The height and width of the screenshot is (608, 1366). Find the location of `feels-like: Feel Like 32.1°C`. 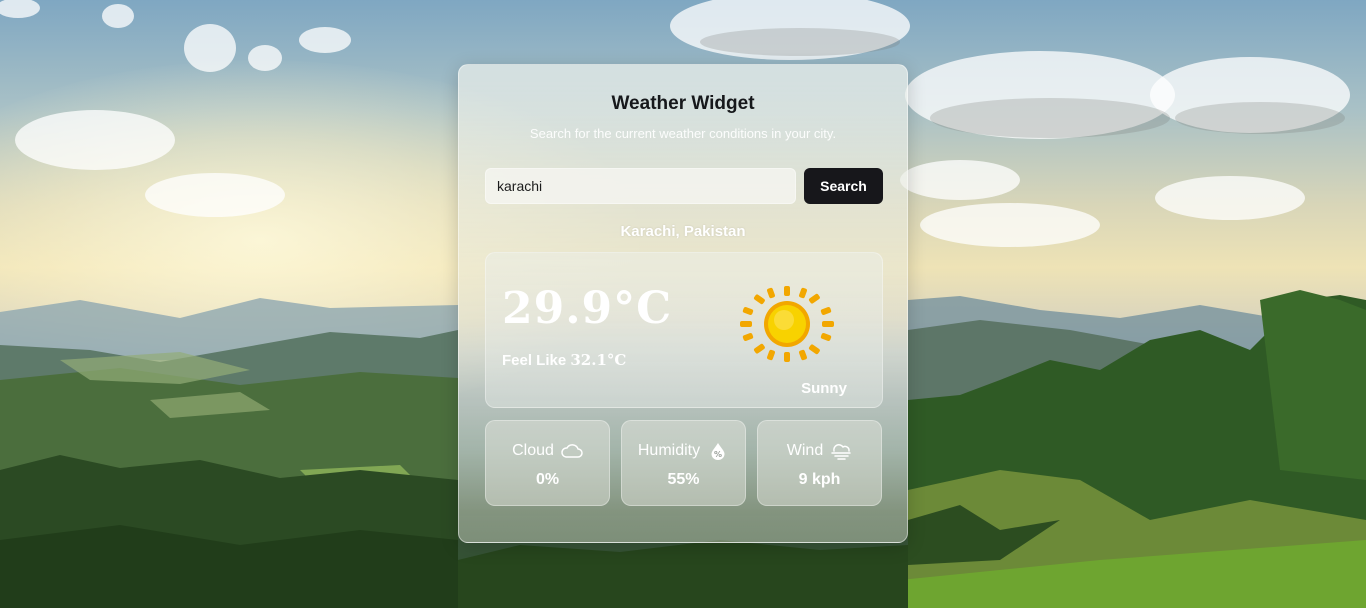

feels-like: Feel Like 32.1°C is located at coordinates (564, 360).